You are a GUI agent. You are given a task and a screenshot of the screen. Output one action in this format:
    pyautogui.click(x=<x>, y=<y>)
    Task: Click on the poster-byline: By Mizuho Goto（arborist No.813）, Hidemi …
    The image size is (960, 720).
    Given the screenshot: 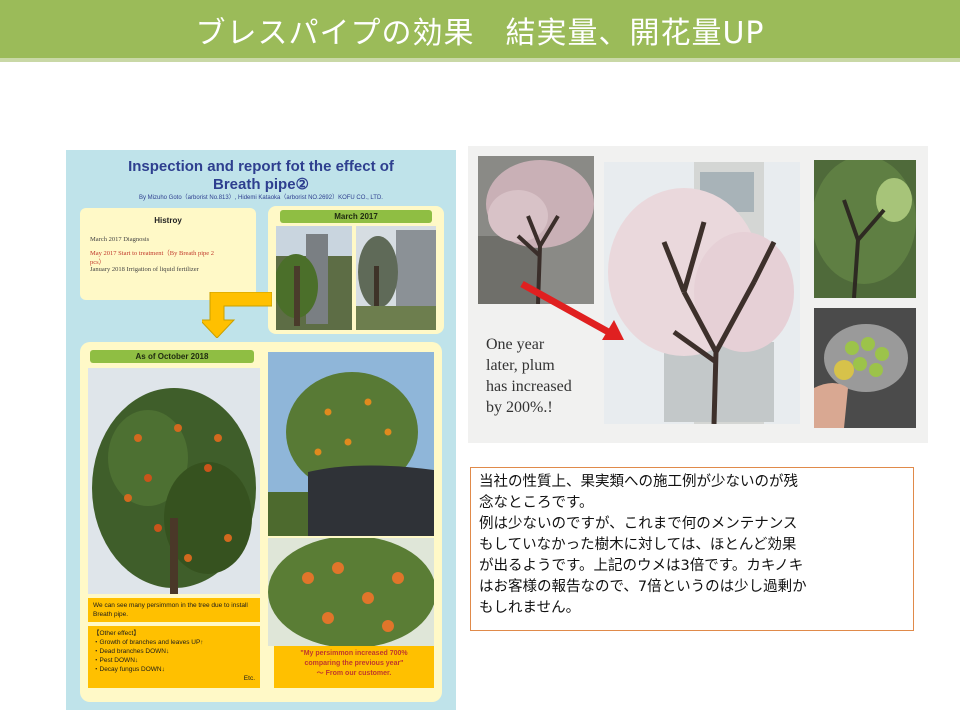 What is the action you would take?
    pyautogui.click(x=261, y=198)
    